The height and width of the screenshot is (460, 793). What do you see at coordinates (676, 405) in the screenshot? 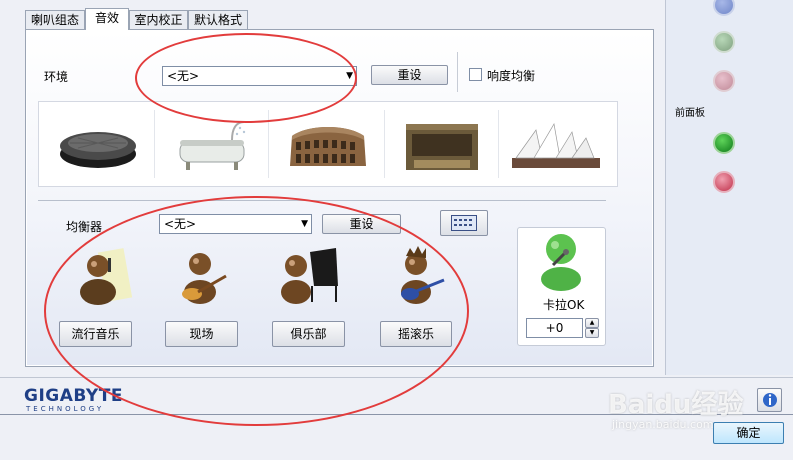
I see `watermark-logo: Baidu经验` at bounding box center [676, 405].